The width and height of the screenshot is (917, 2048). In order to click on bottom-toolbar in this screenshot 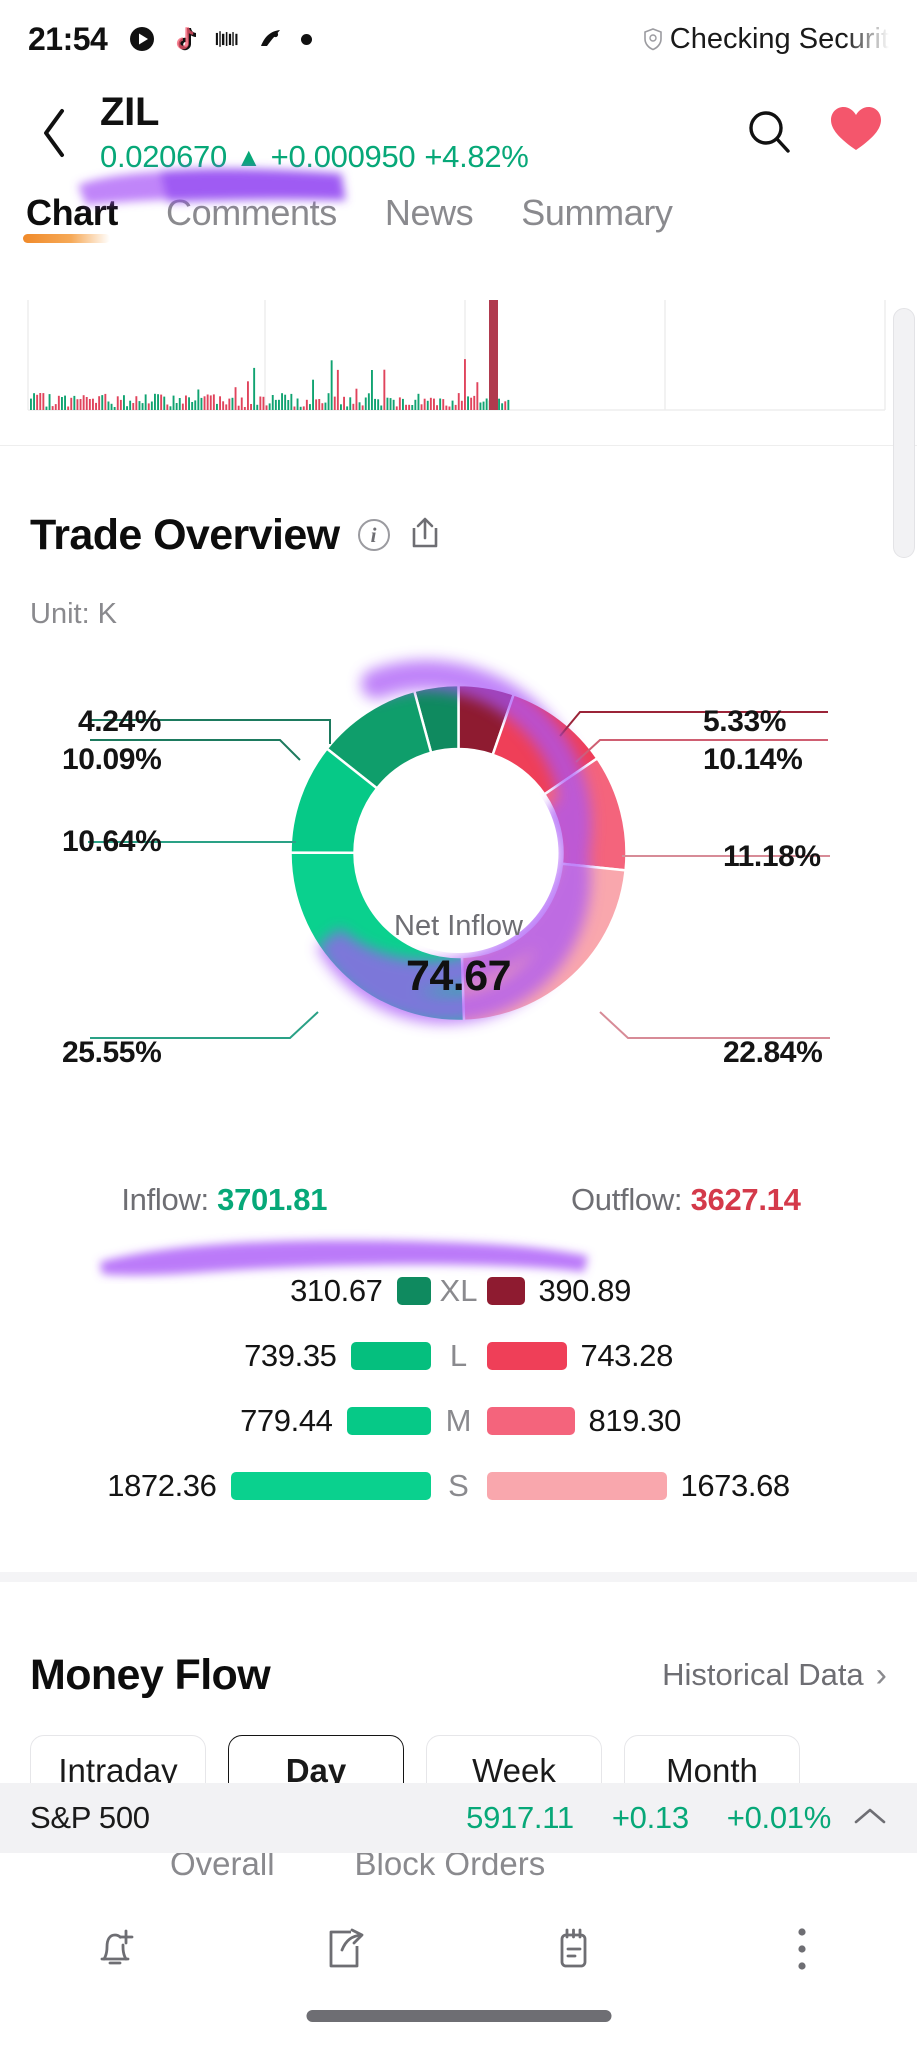, I will do `click(458, 1968)`.